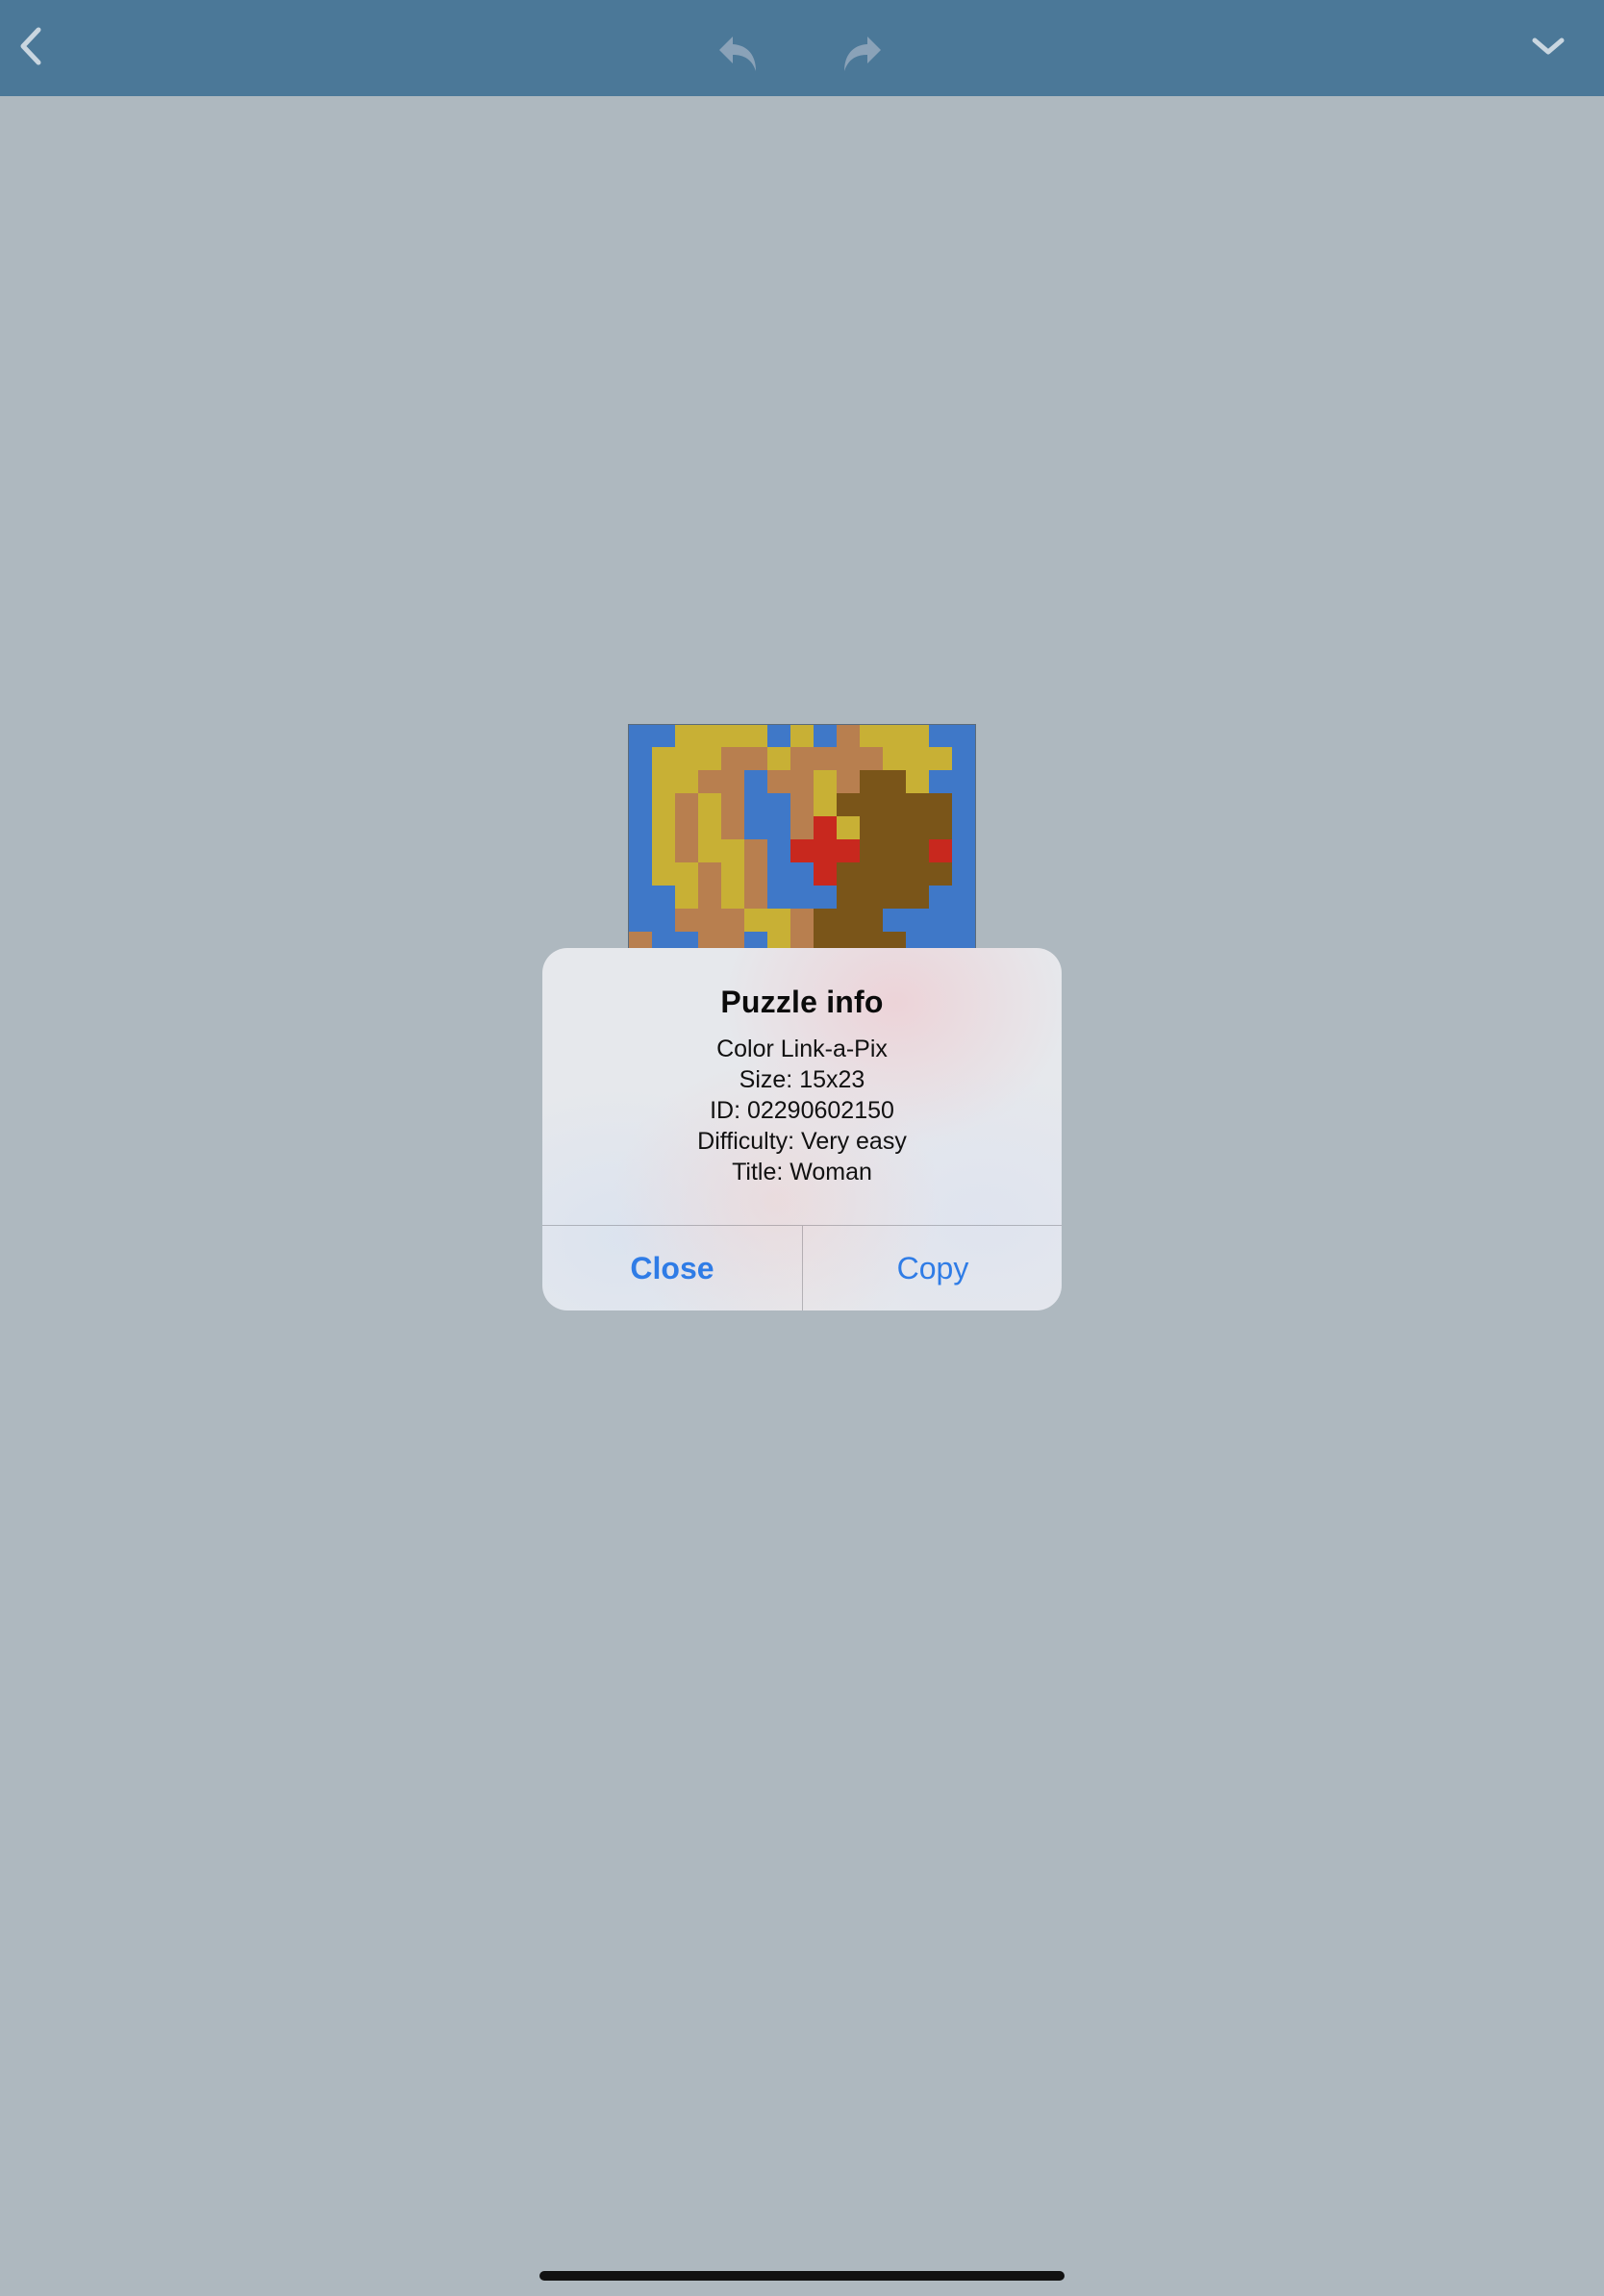 The width and height of the screenshot is (1604, 2296). What do you see at coordinates (672, 1268) in the screenshot?
I see `close-button: Close` at bounding box center [672, 1268].